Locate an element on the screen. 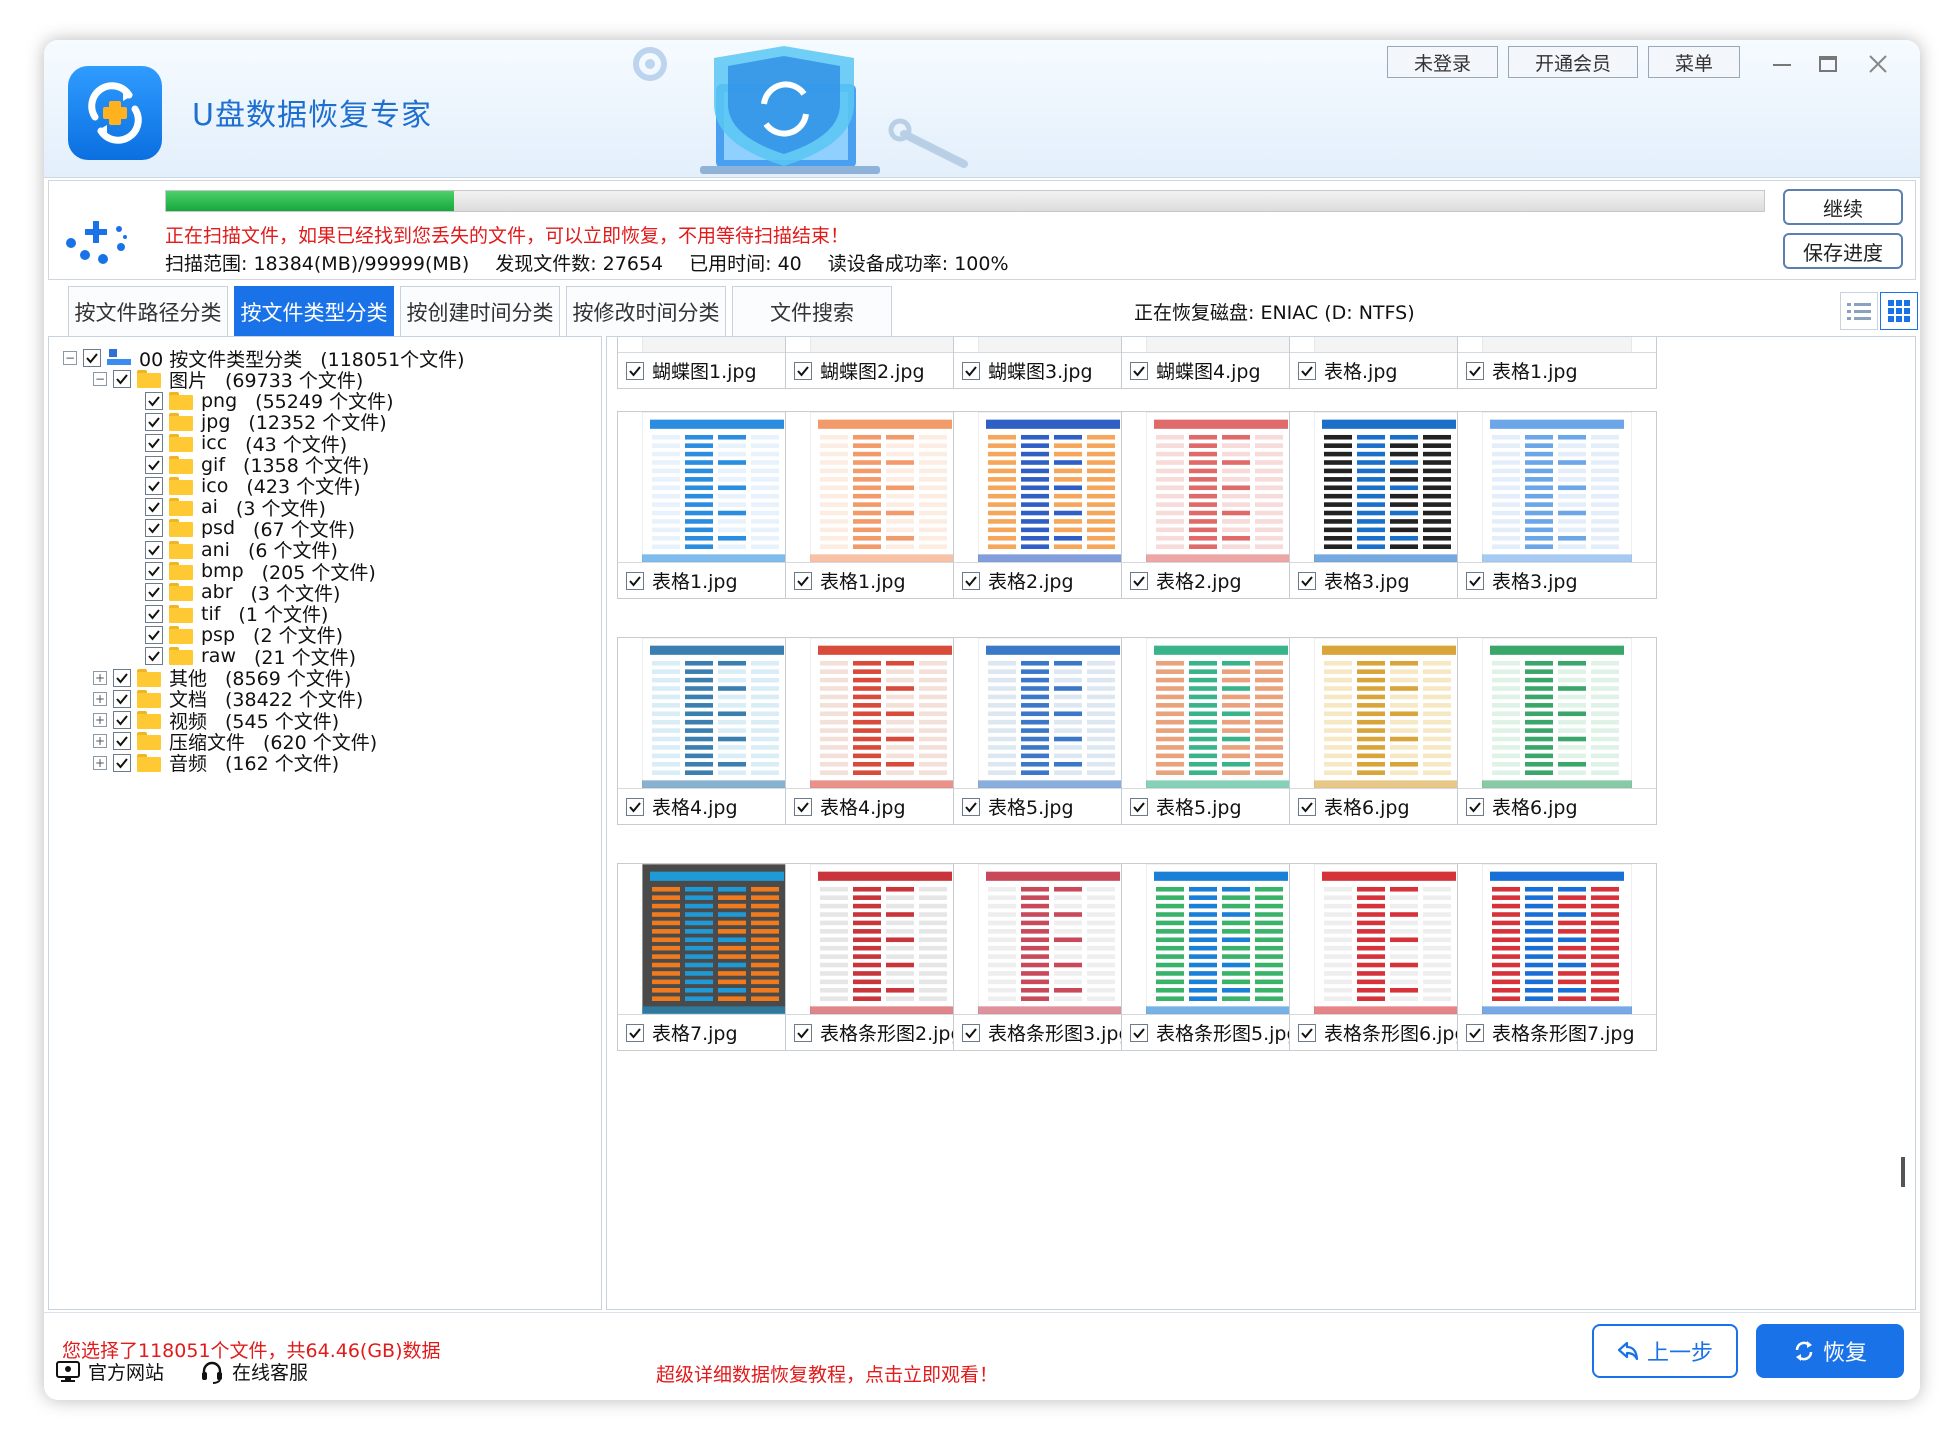  file-thumbnail: 表格条形图7.jpg is located at coordinates (1557, 957).